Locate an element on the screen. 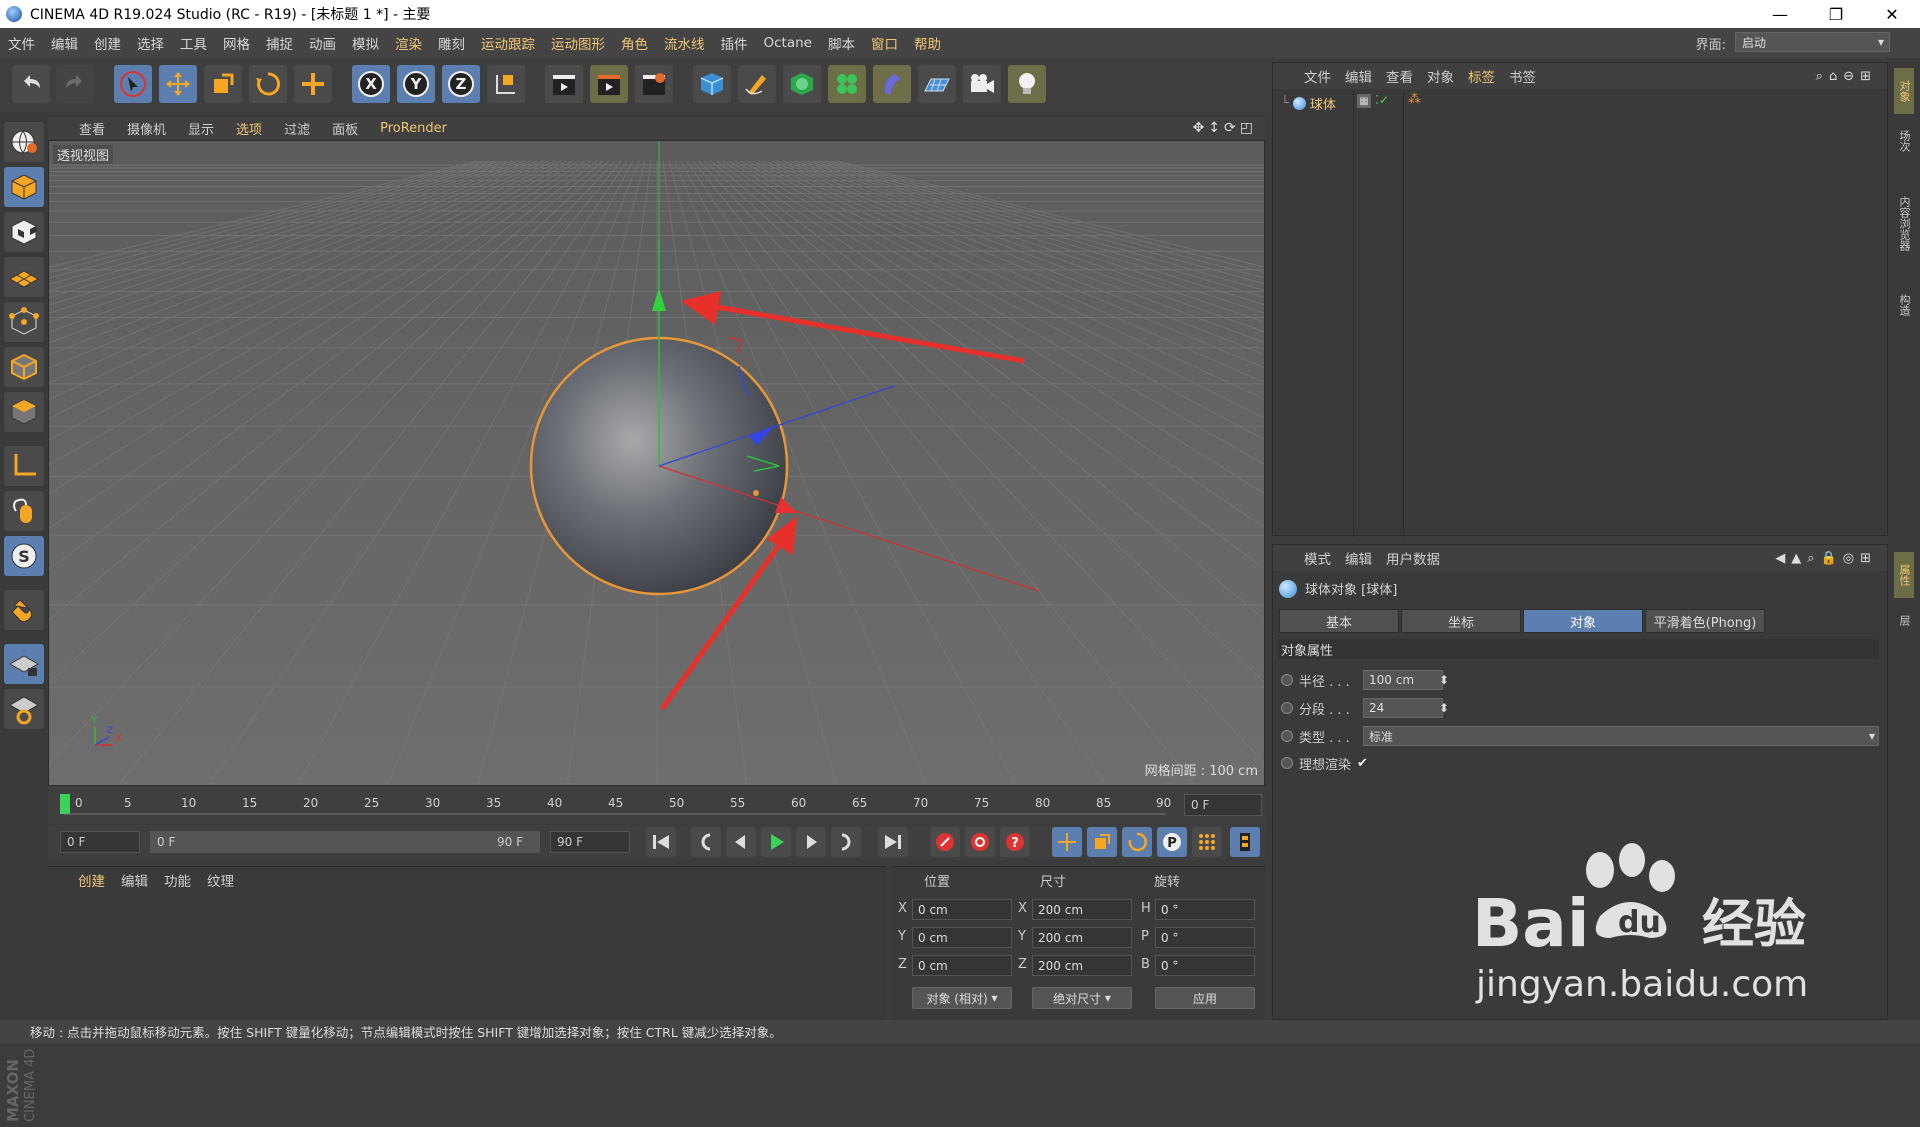  obj-menu-objects: 对象 is located at coordinates (1440, 76).